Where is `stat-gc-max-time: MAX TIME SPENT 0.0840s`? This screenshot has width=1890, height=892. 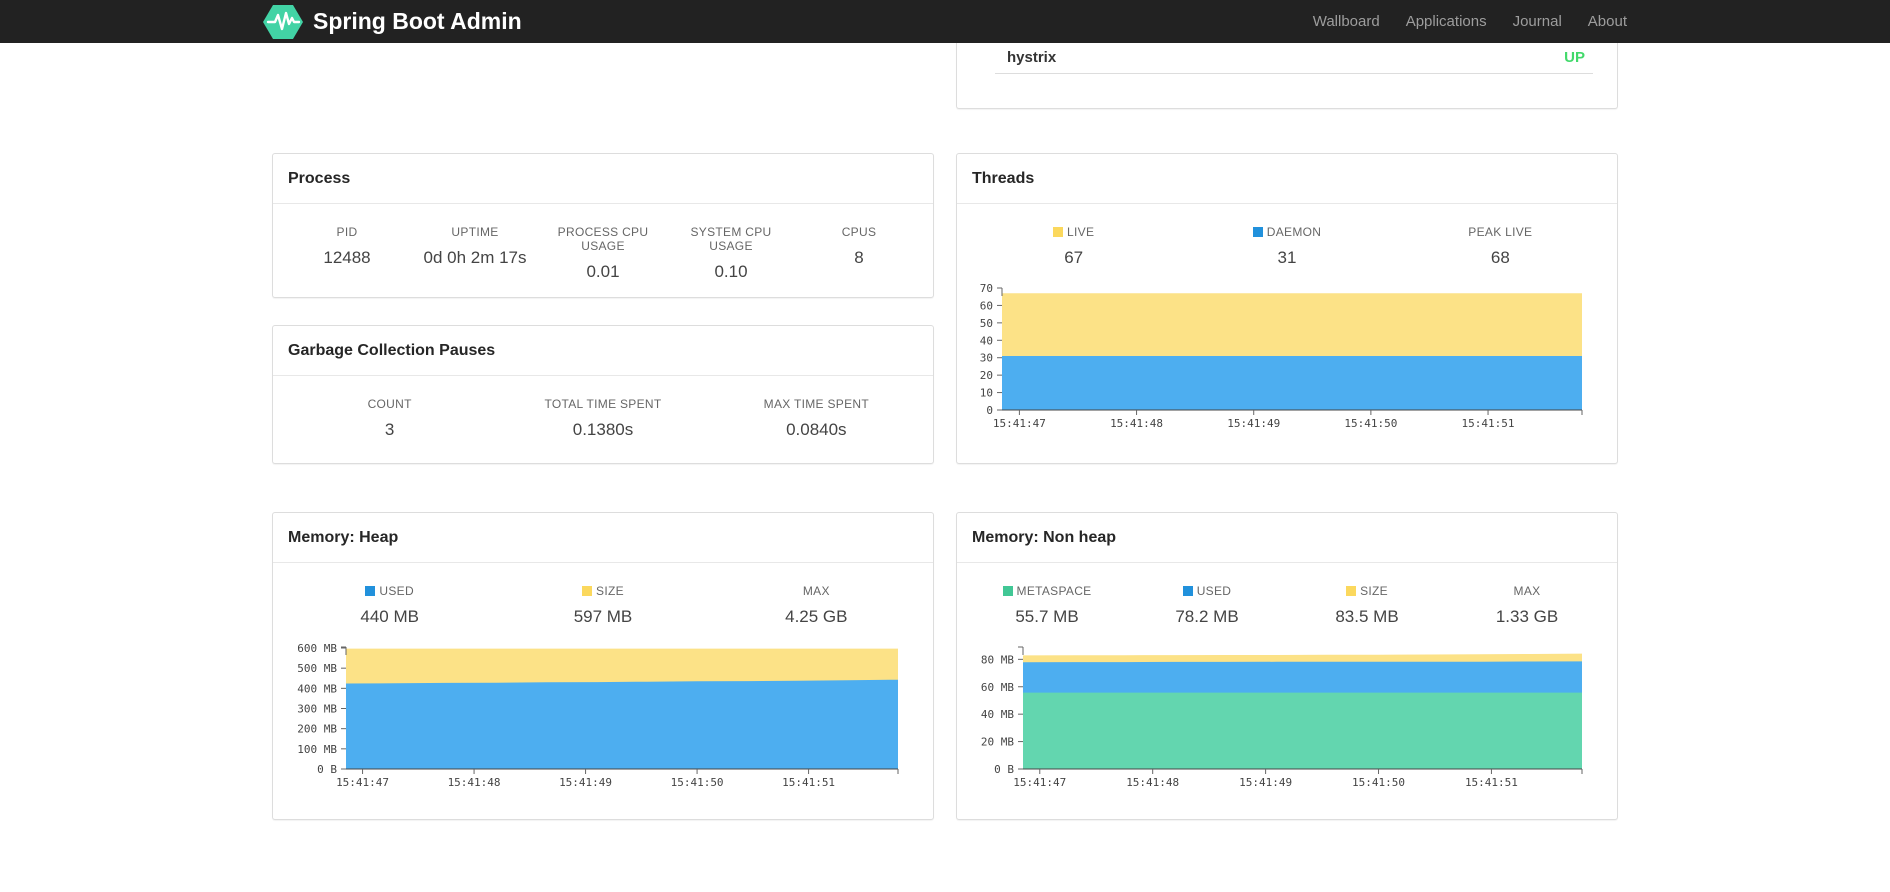 stat-gc-max-time: MAX TIME SPENT 0.0840s is located at coordinates (816, 418).